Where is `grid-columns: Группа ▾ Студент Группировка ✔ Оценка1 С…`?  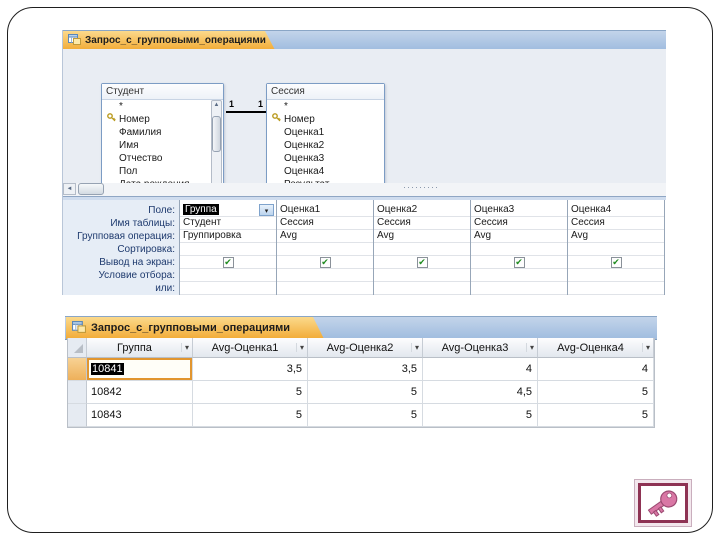 grid-columns: Группа ▾ Студент Группировка ✔ Оценка1 С… is located at coordinates (422, 247).